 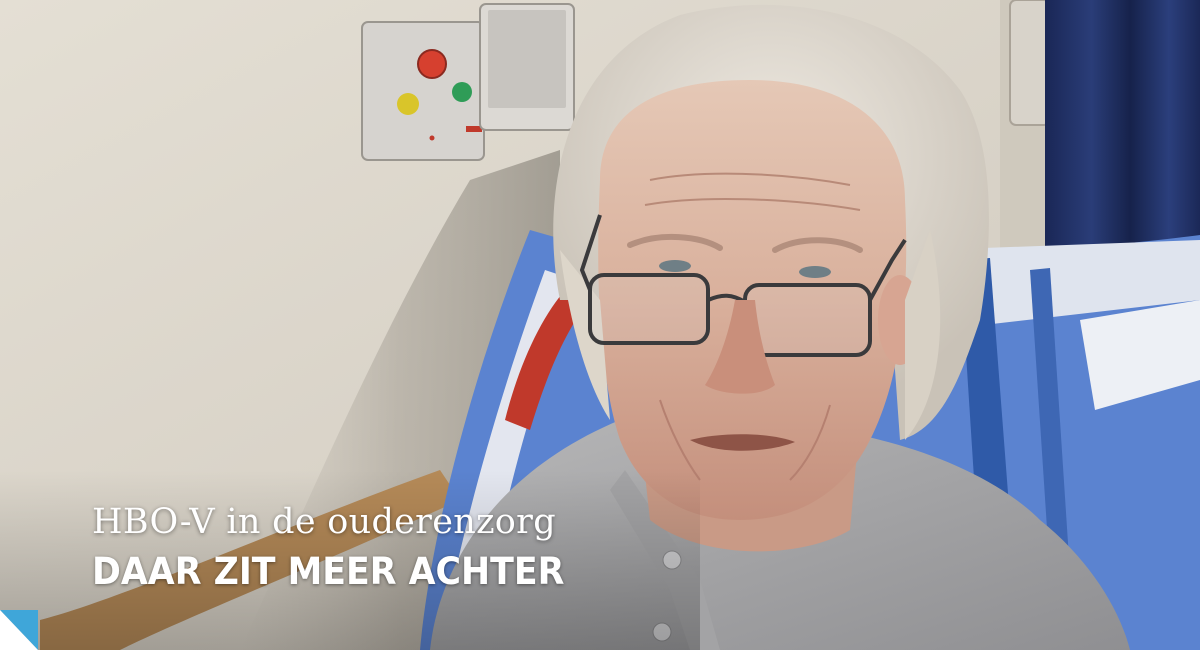 I want to click on wall-fixture, so click(x=1030, y=63).